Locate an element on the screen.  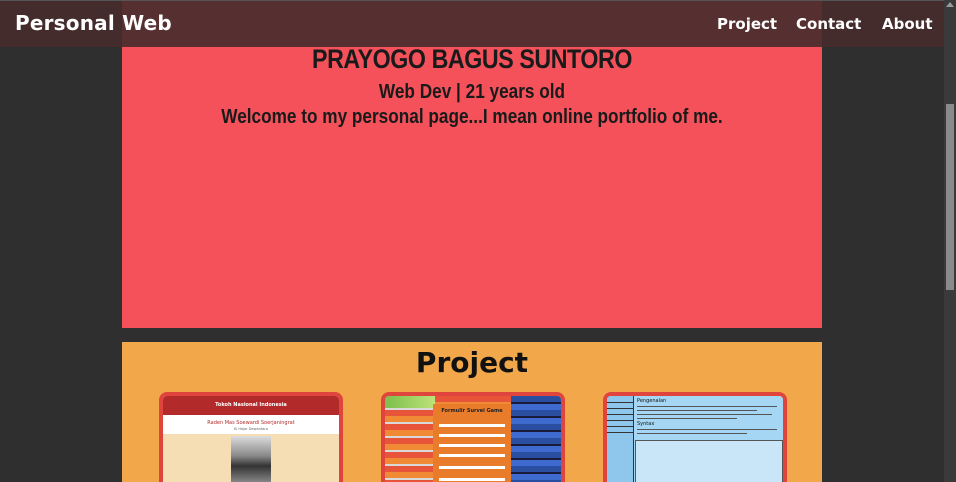
scrollbar-thumb is located at coordinates (950, 197).